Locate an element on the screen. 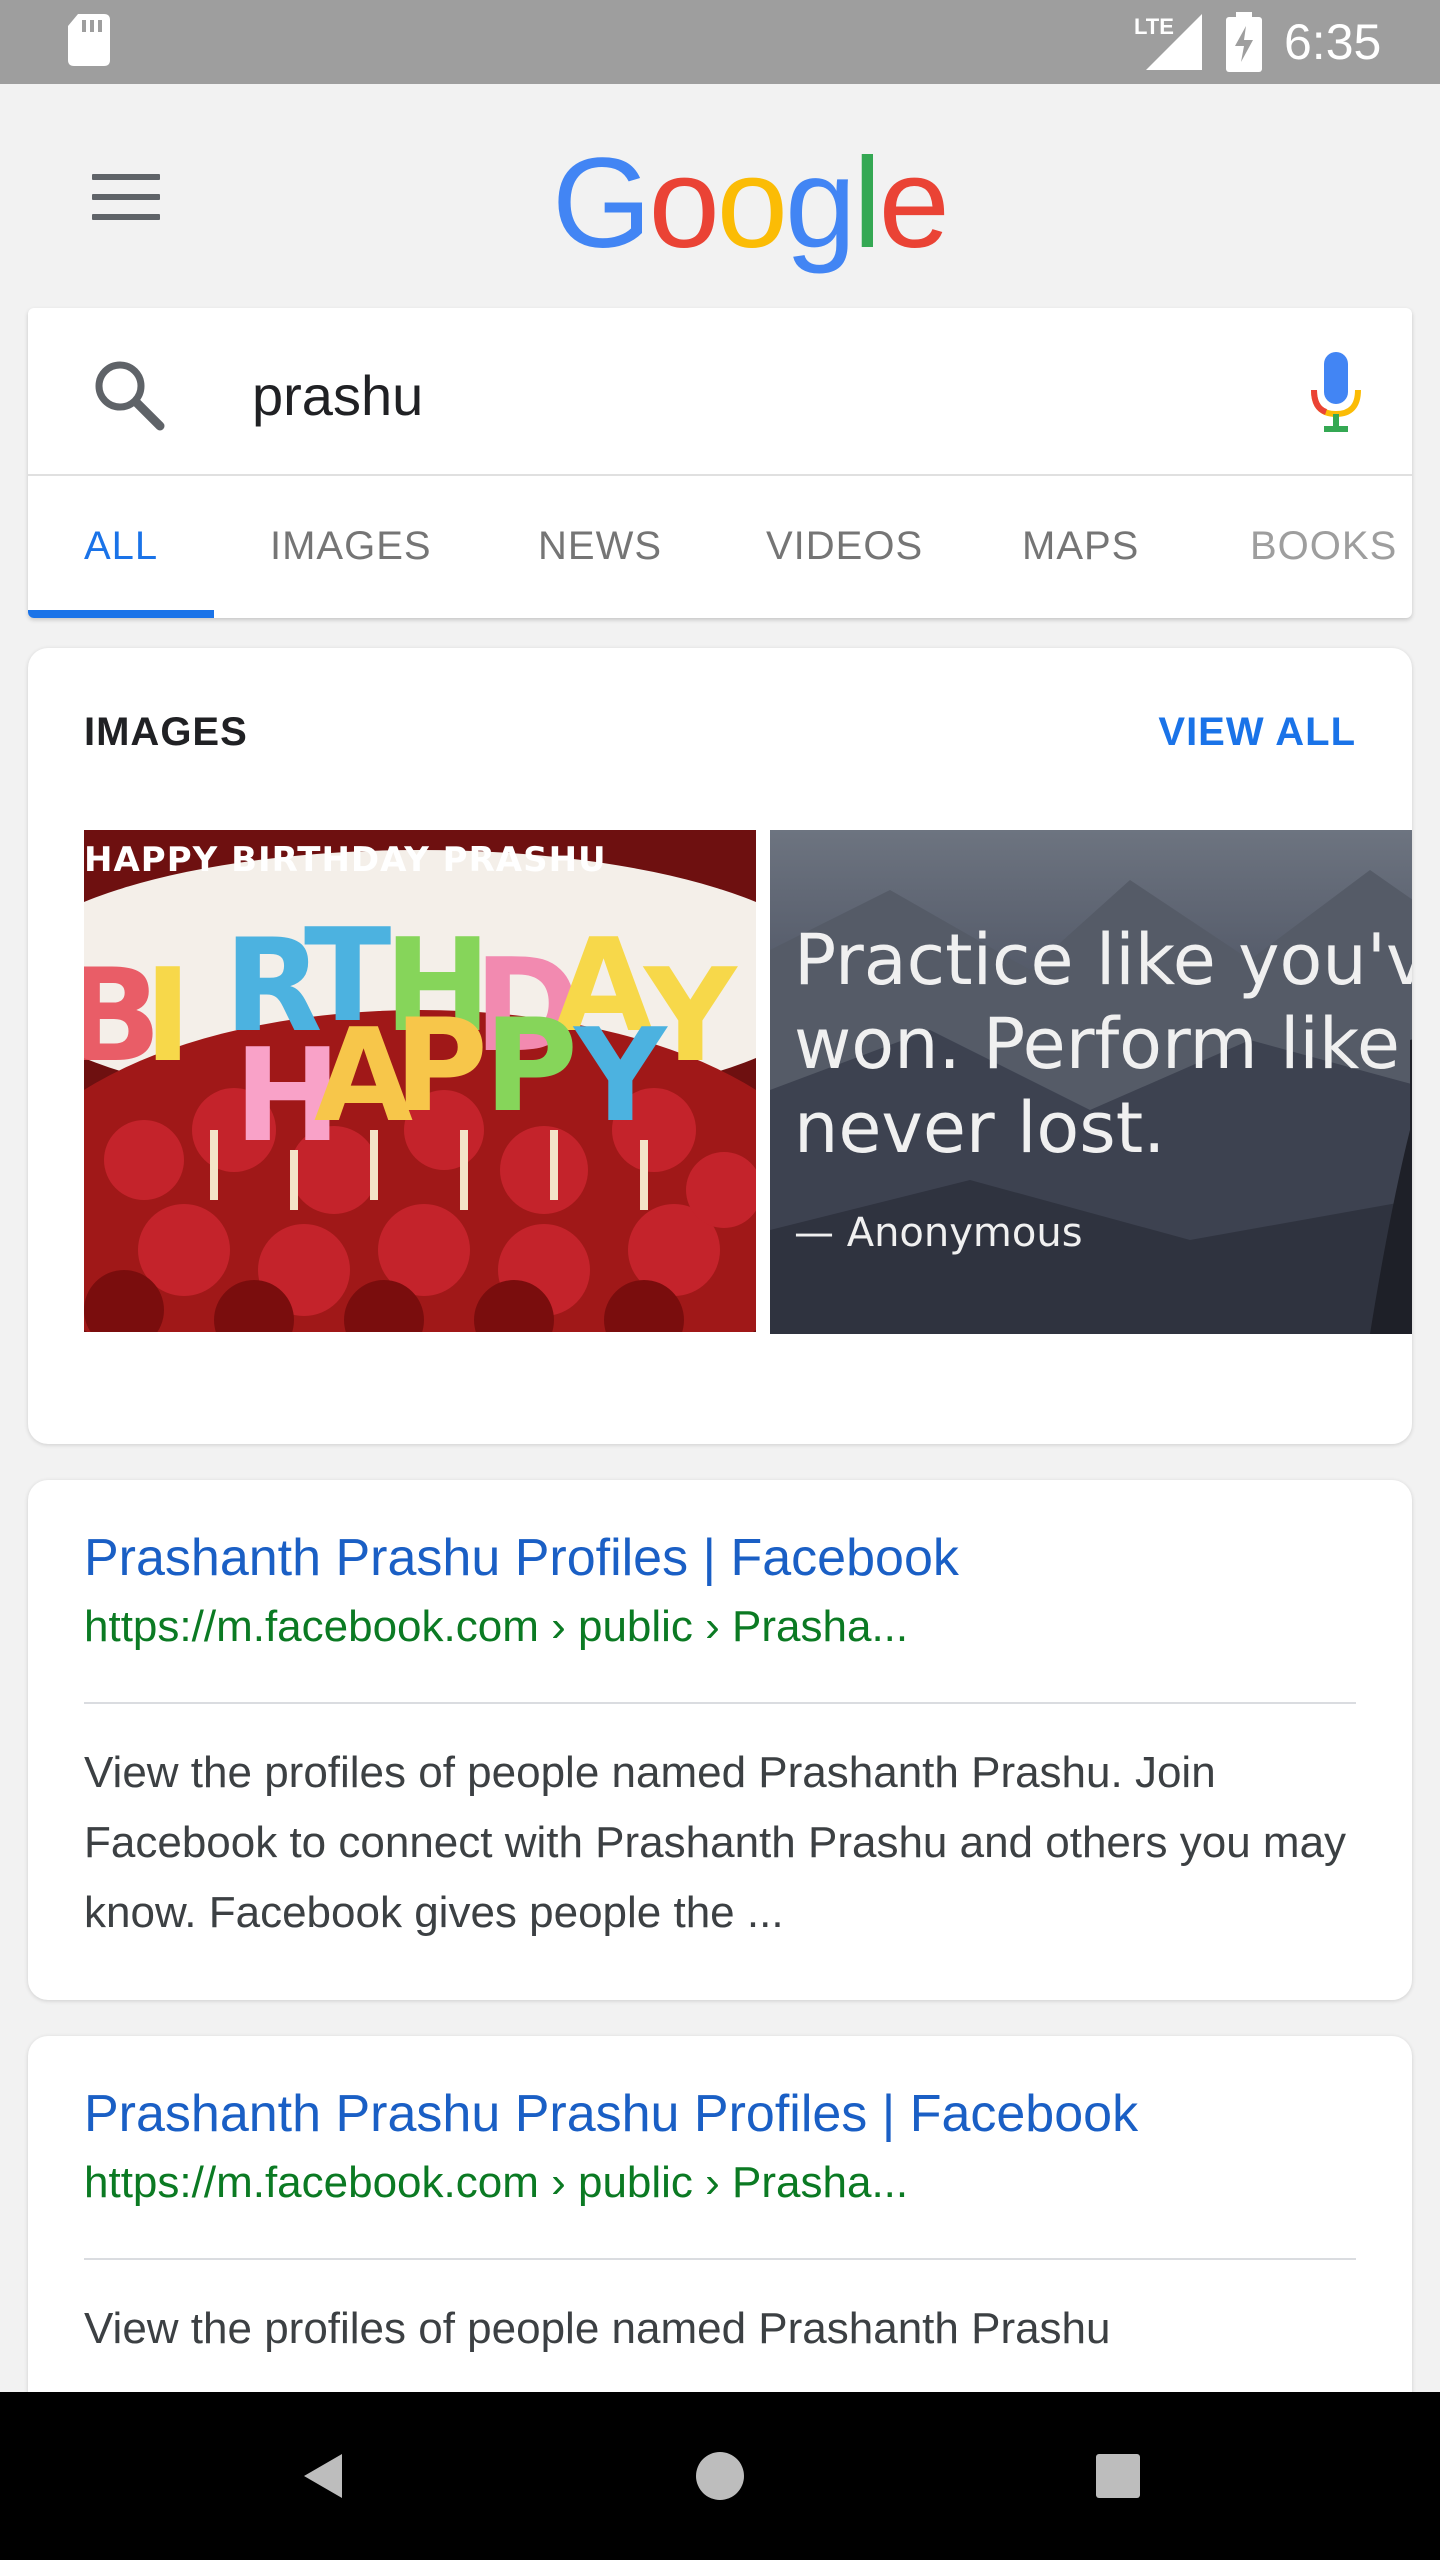 This screenshot has height=2560, width=1440. search-tabs: ALL IMAGES NEWS VIDEOS MAPS BOOKS is located at coordinates (720, 547).